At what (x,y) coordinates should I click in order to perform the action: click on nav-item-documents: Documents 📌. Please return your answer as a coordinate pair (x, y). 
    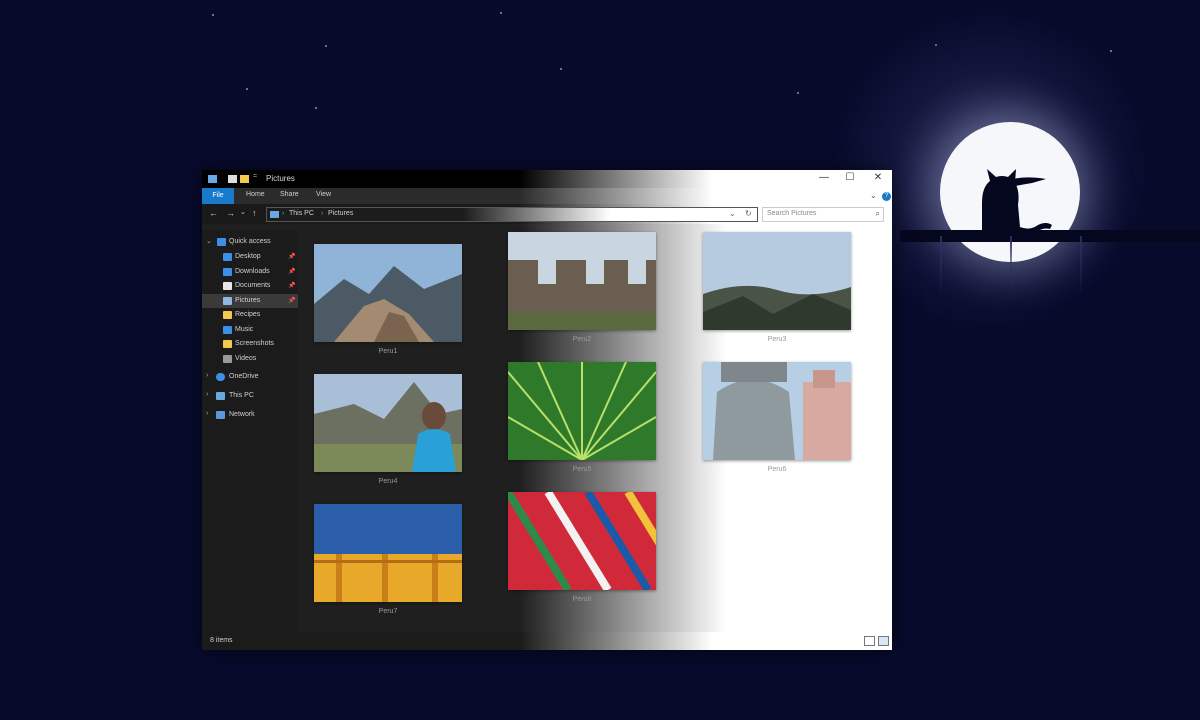
    Looking at the image, I should click on (250, 286).